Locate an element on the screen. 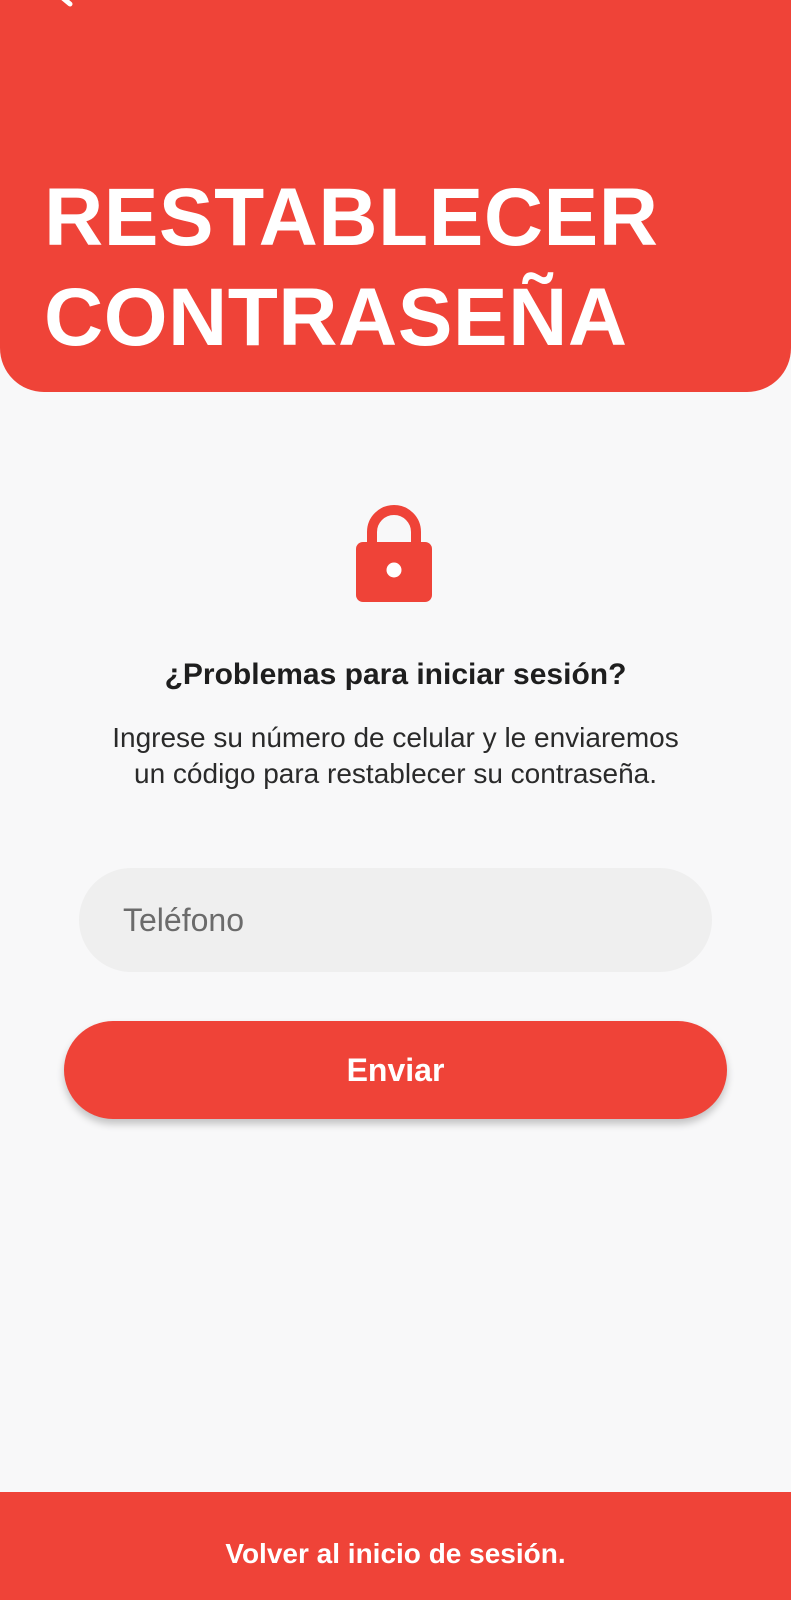 This screenshot has height=1600, width=791. back-to-login-link: Volver al inicio de sesión. is located at coordinates (395, 1554).